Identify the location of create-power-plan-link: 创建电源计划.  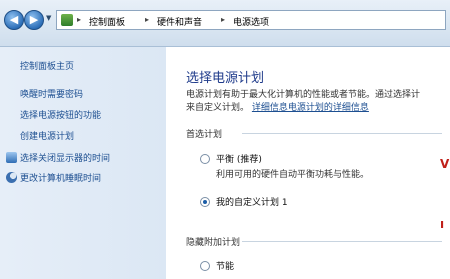
(47, 135).